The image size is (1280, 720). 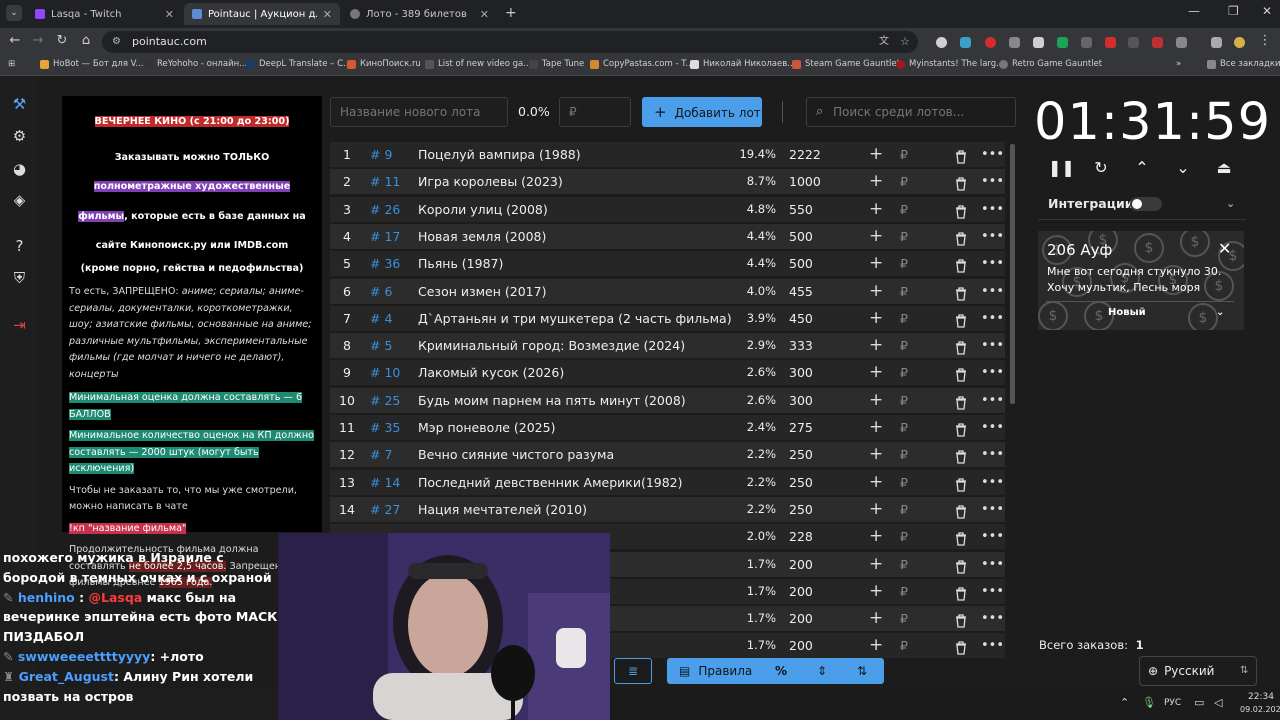 I want to click on translate-icon: 文, so click(x=884, y=42).